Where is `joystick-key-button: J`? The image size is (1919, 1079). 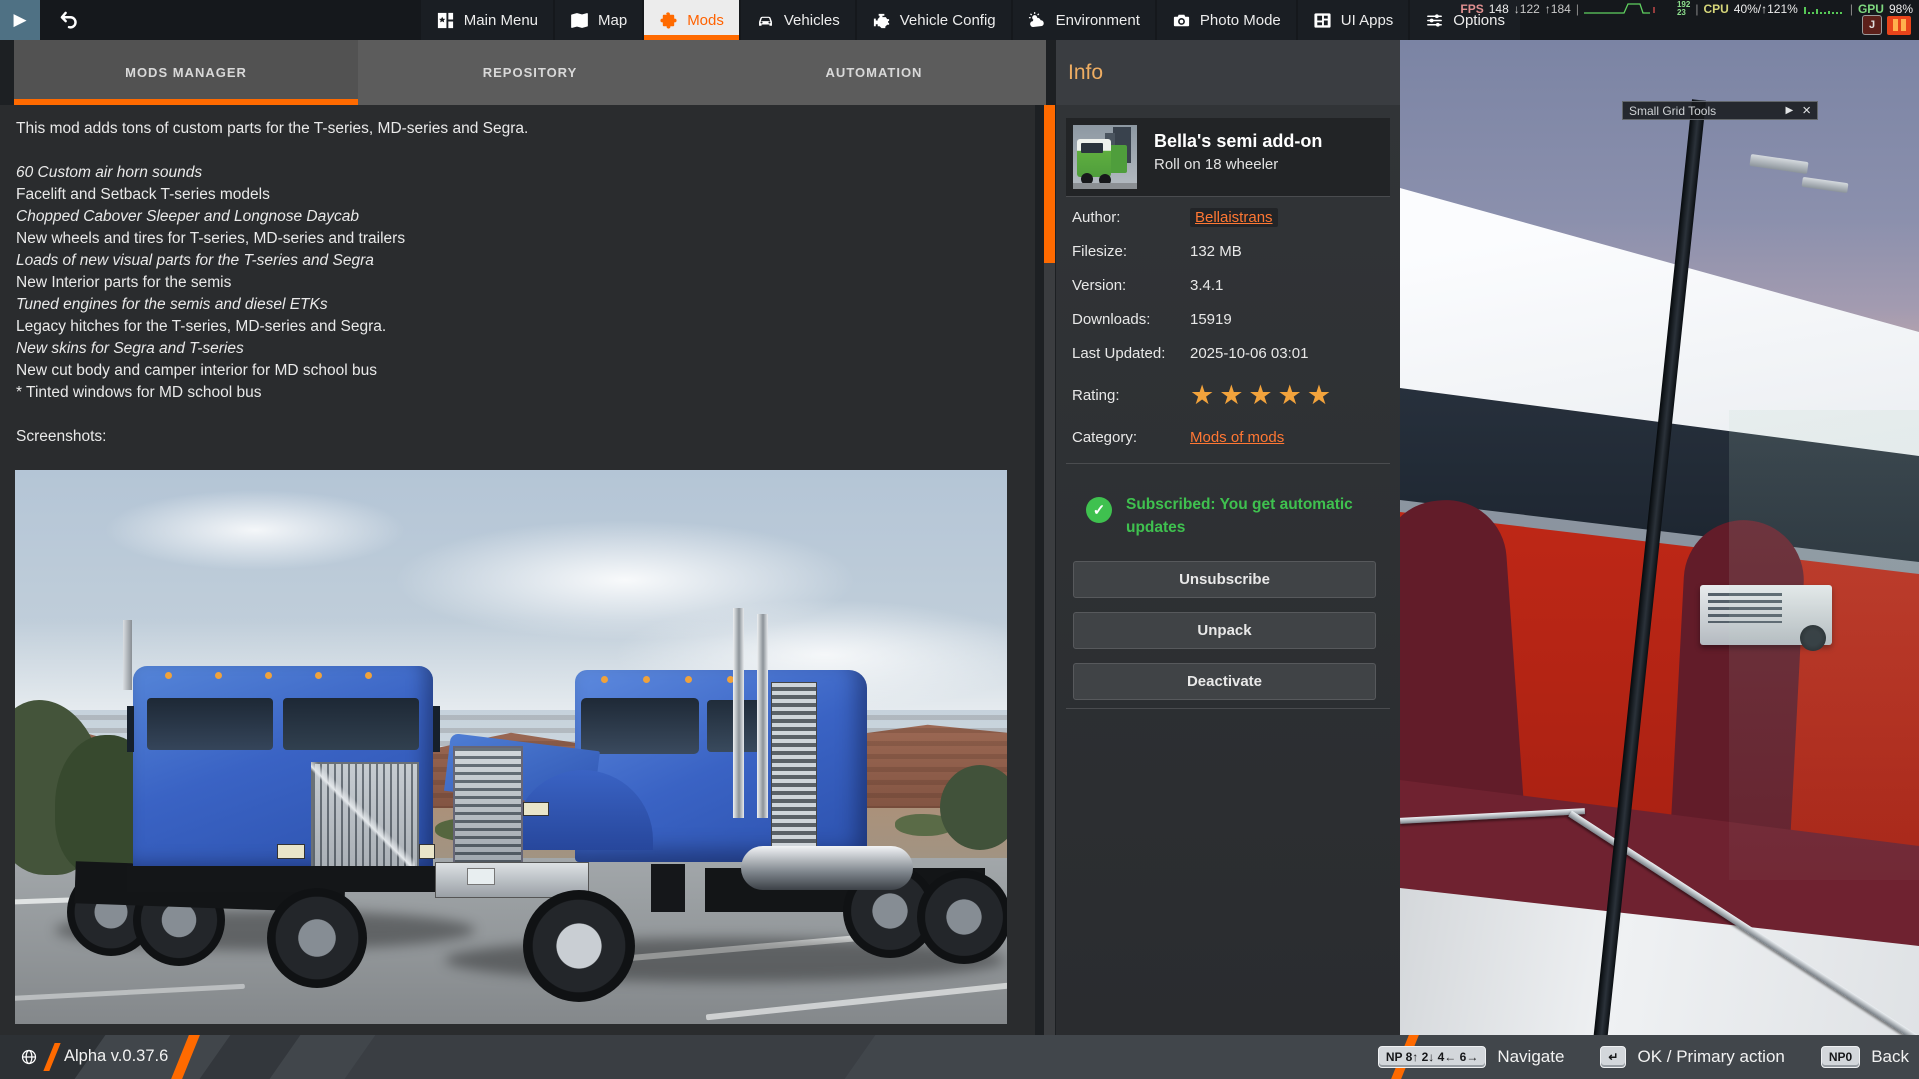
joystick-key-button: J is located at coordinates (1872, 25).